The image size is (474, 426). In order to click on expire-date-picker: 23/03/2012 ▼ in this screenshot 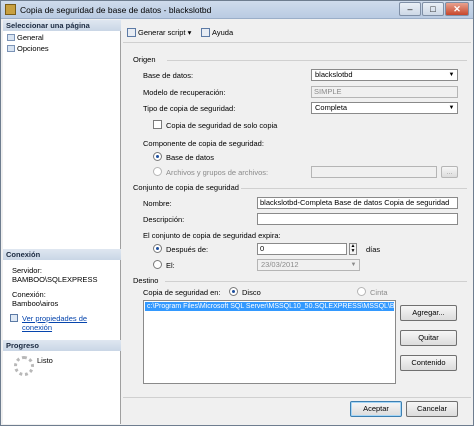, I will do `click(308, 265)`.